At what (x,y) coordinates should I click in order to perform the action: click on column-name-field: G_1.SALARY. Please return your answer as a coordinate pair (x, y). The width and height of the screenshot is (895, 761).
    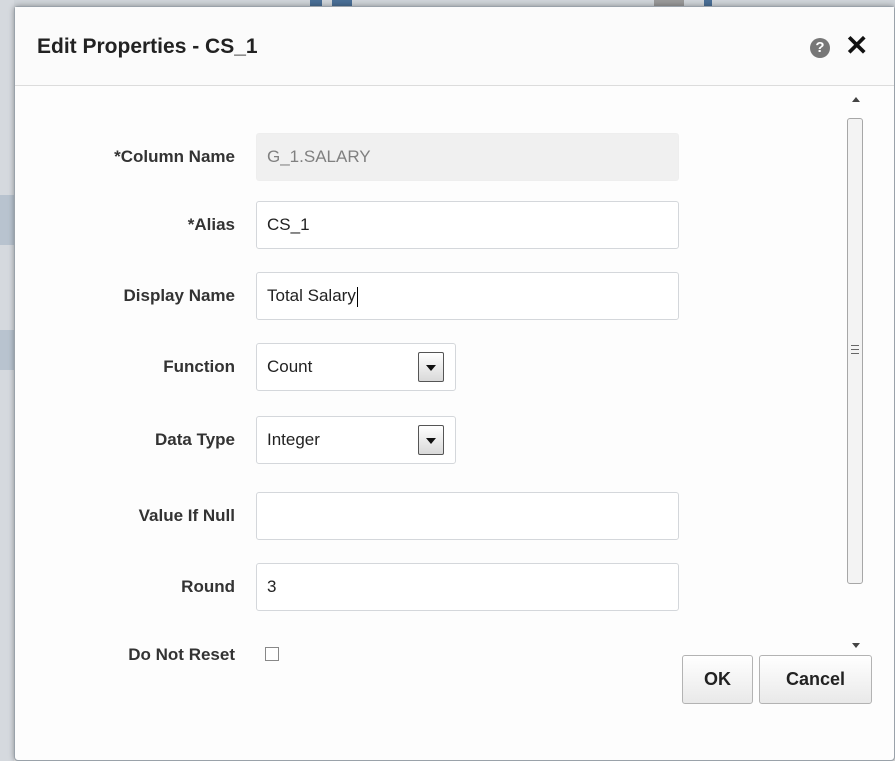
    Looking at the image, I should click on (467, 157).